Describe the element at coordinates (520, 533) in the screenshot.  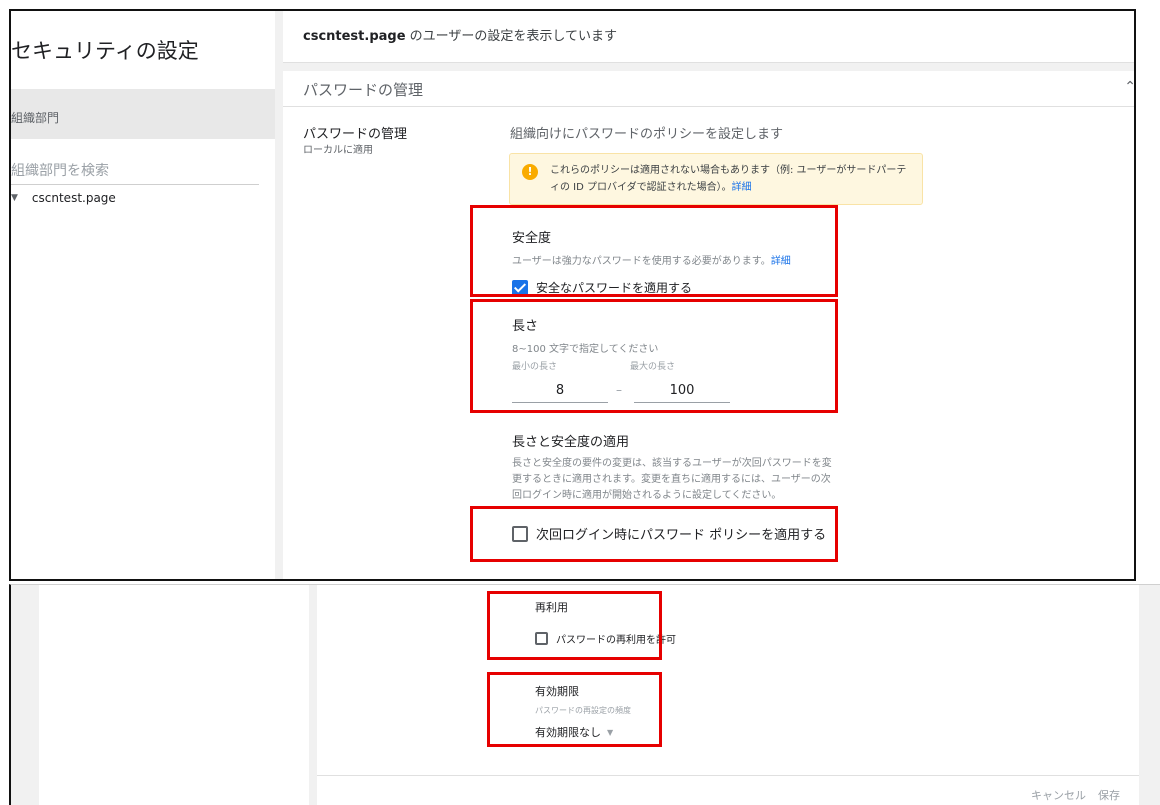
I see `enforce-next-login-checkbox` at that location.